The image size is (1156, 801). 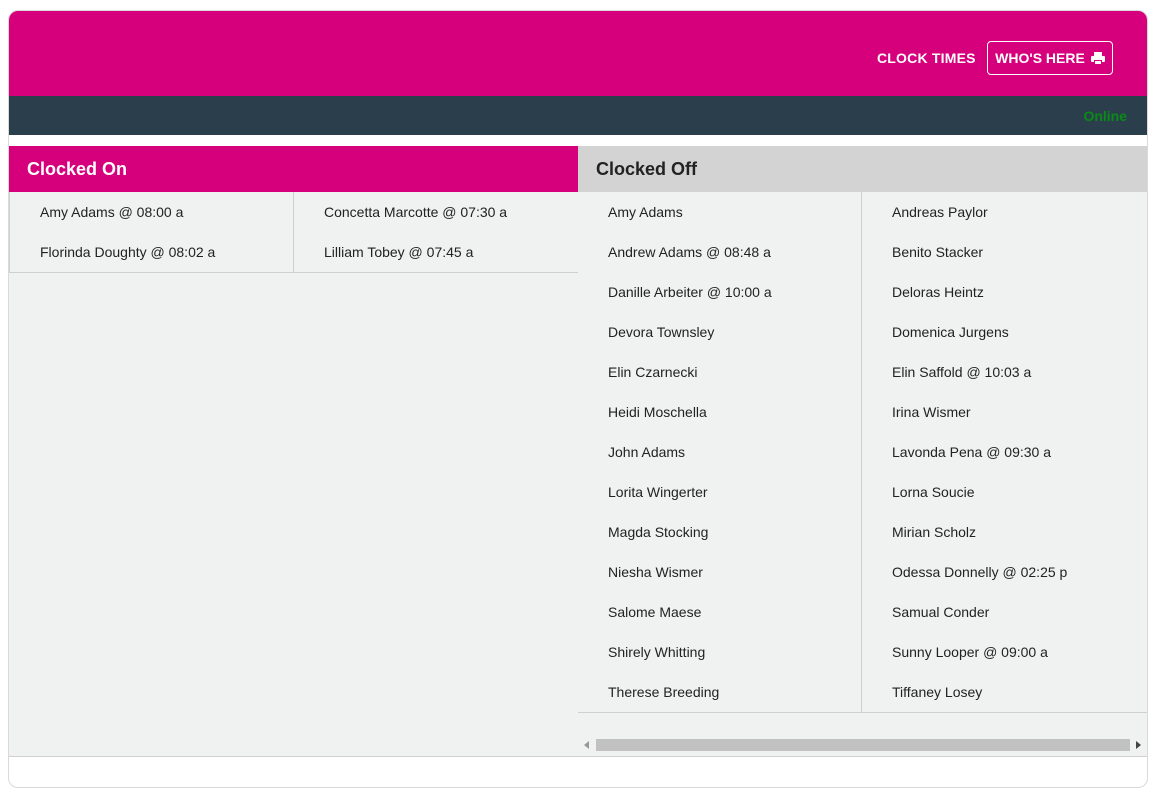 What do you see at coordinates (1105, 116) in the screenshot?
I see `online-status: Online` at bounding box center [1105, 116].